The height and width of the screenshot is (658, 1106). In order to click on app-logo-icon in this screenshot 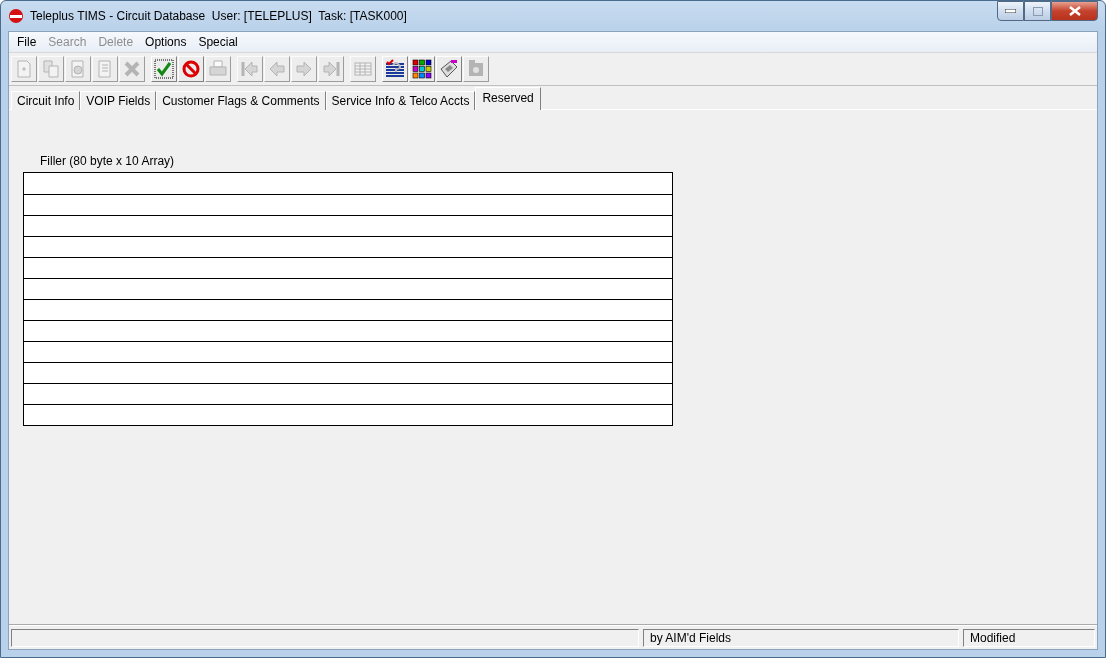, I will do `click(16, 16)`.